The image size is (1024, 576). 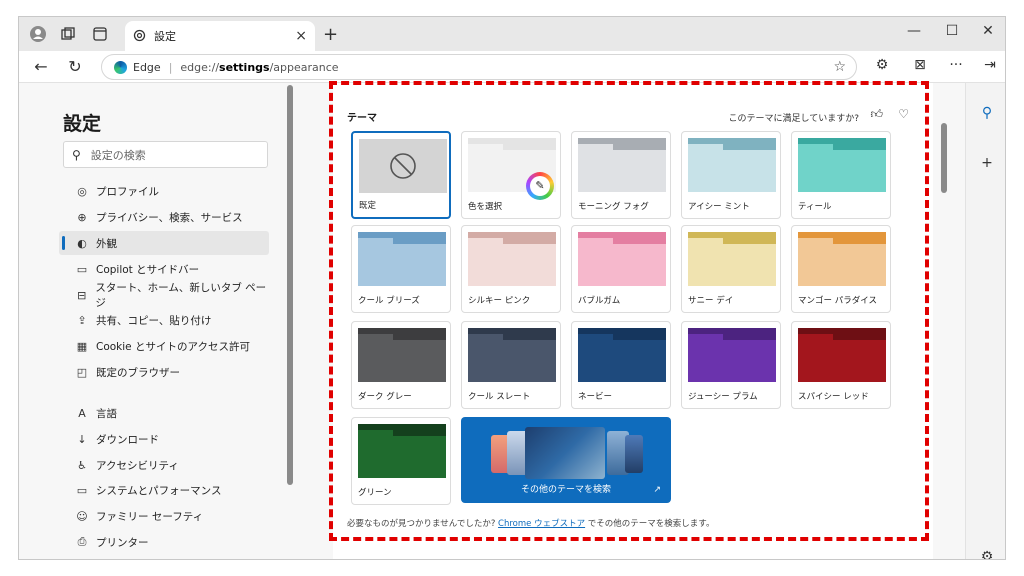 I want to click on theme-thumbnail: ✎, so click(x=512, y=169).